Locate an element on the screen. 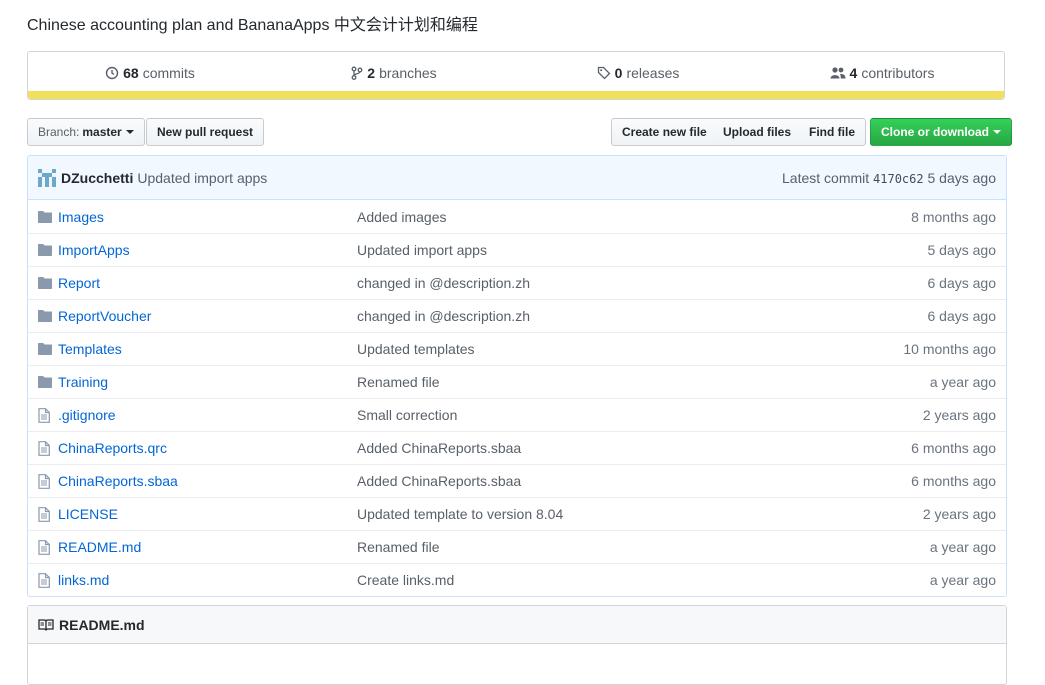  file-name-link: Images is located at coordinates (207, 217).